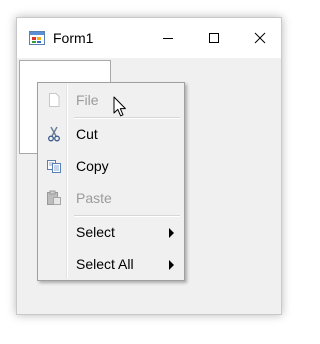 The height and width of the screenshot is (344, 320). I want to click on menu-item-label: Copy, so click(92, 166).